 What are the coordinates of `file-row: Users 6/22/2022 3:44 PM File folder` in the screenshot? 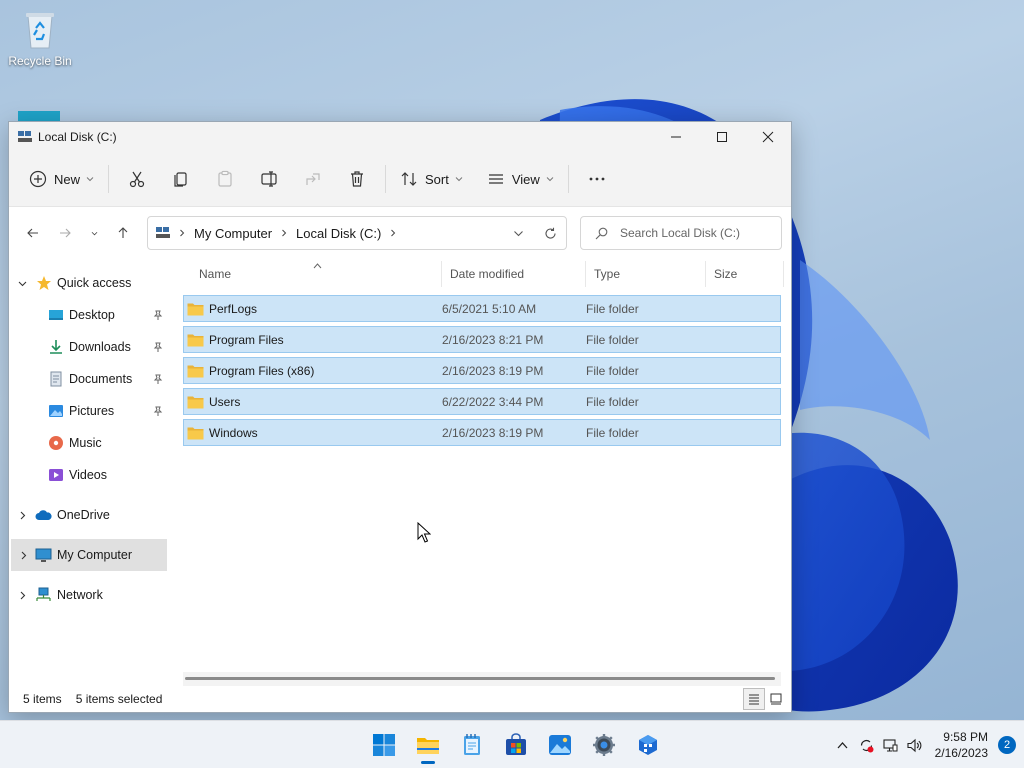 It's located at (482, 401).